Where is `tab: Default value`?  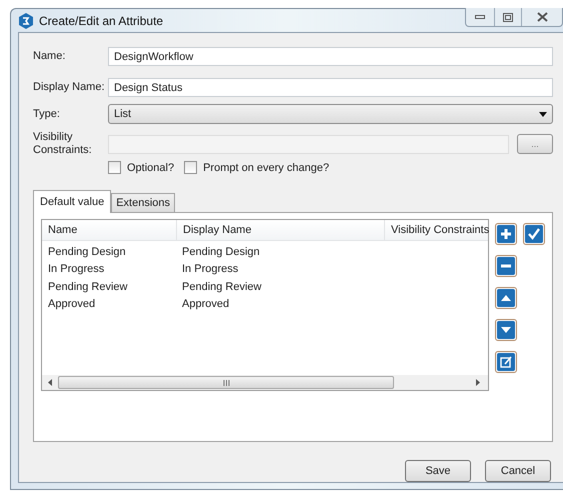 tab: Default value is located at coordinates (72, 201).